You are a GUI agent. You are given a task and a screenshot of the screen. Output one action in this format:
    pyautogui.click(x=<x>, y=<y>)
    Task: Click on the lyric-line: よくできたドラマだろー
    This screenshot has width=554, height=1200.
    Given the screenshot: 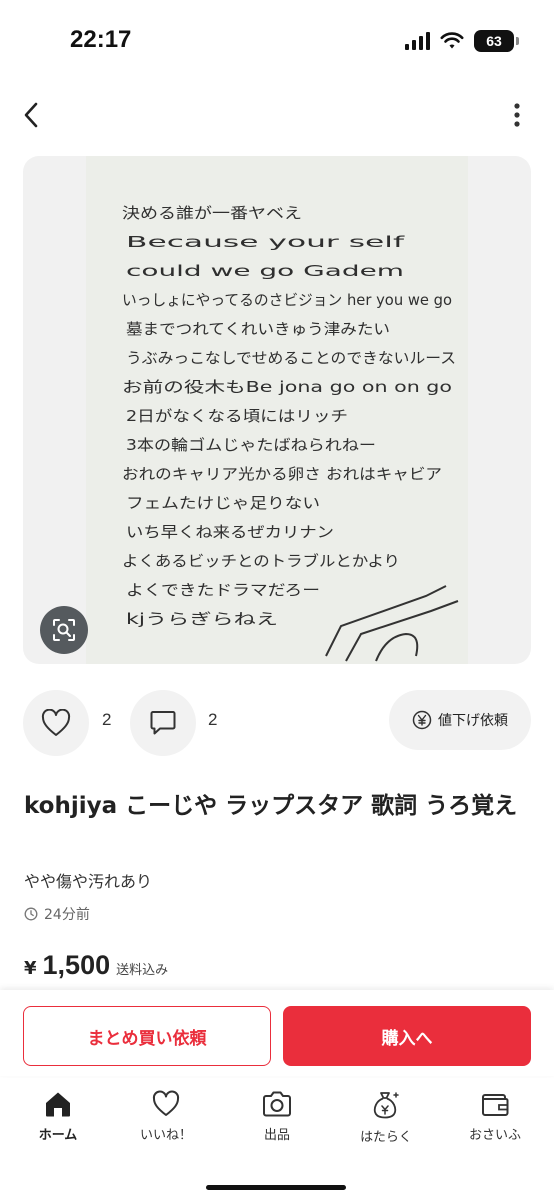 What is the action you would take?
    pyautogui.click(x=223, y=590)
    